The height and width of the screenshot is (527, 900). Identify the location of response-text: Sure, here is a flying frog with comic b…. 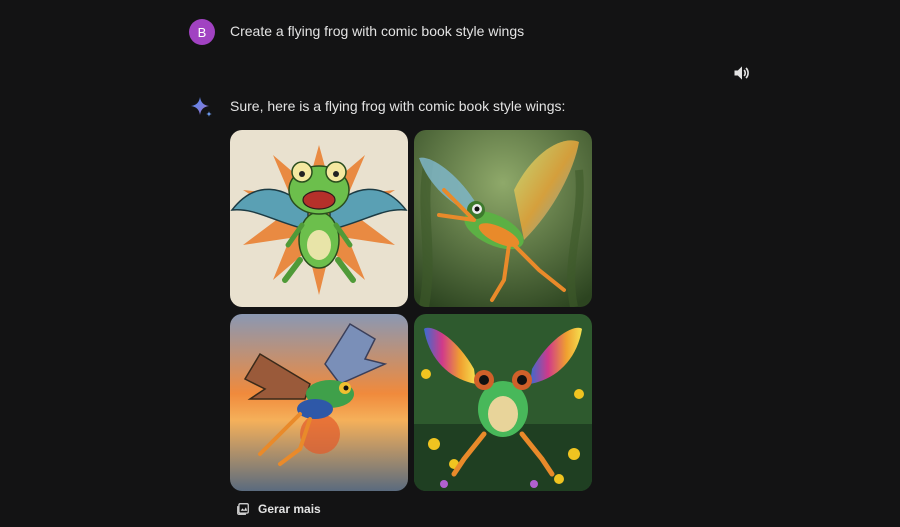
(398, 106).